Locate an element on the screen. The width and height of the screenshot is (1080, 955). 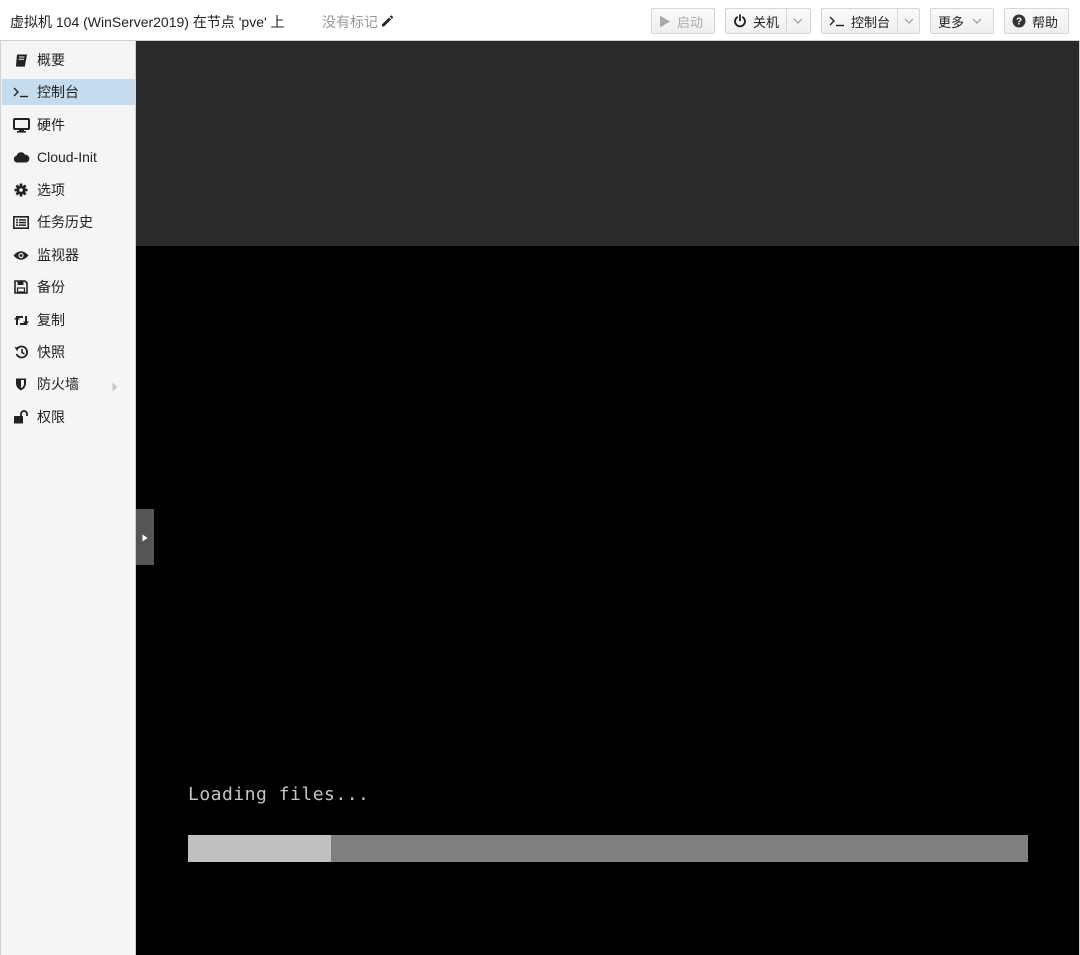
pencil-icon is located at coordinates (387, 22).